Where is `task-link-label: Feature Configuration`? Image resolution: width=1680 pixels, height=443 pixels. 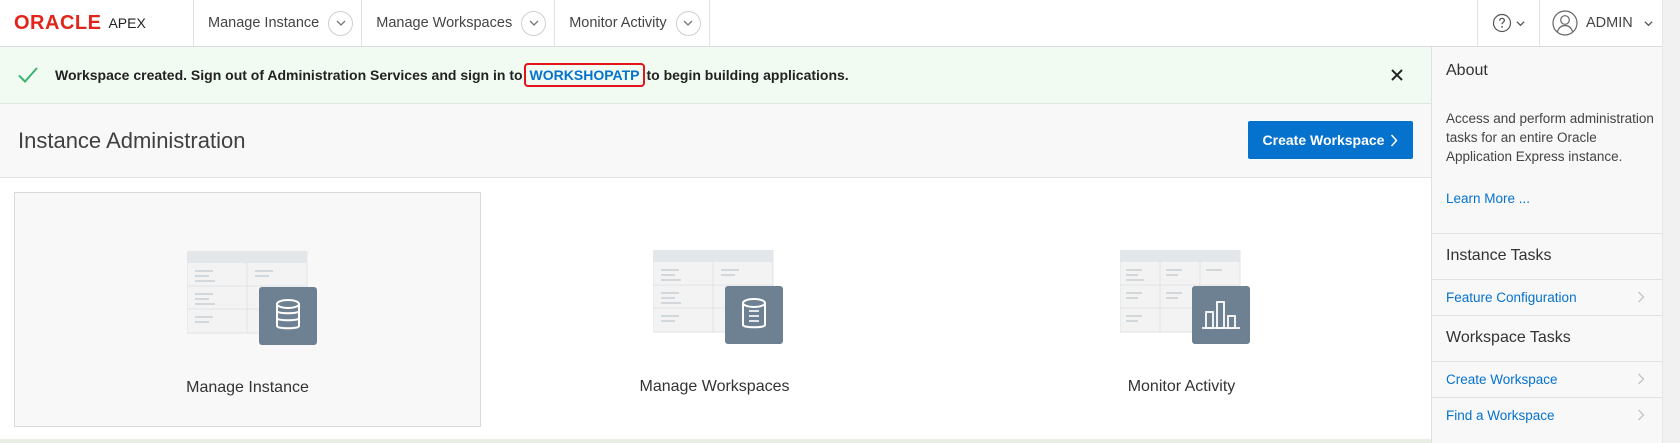 task-link-label: Feature Configuration is located at coordinates (1511, 297).